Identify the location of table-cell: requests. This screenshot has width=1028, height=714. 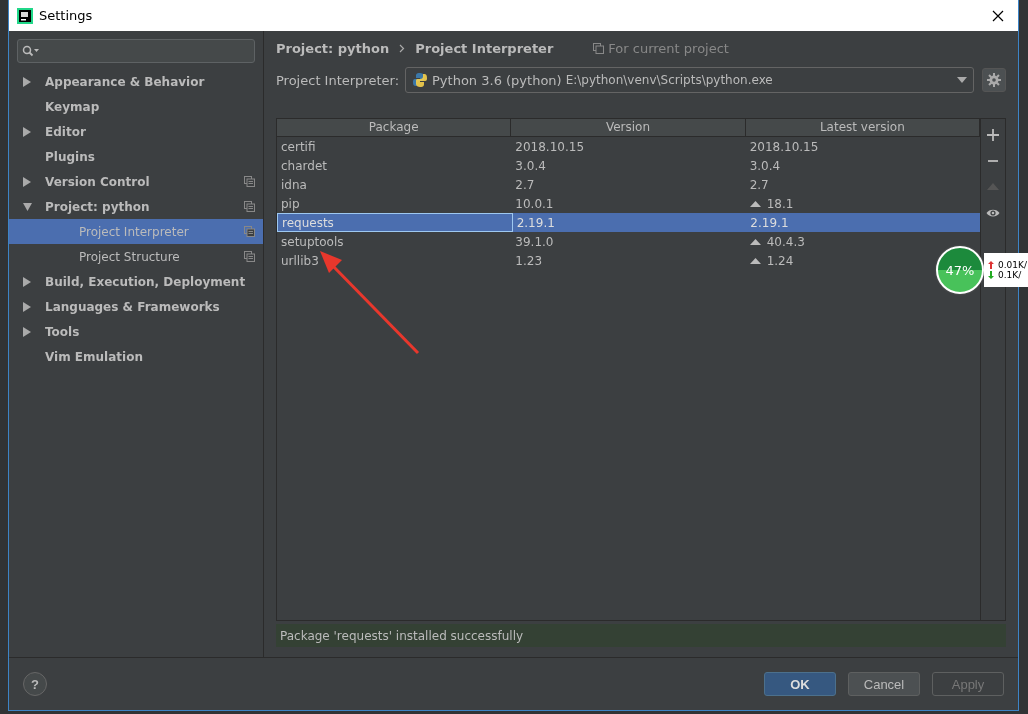
(308, 222).